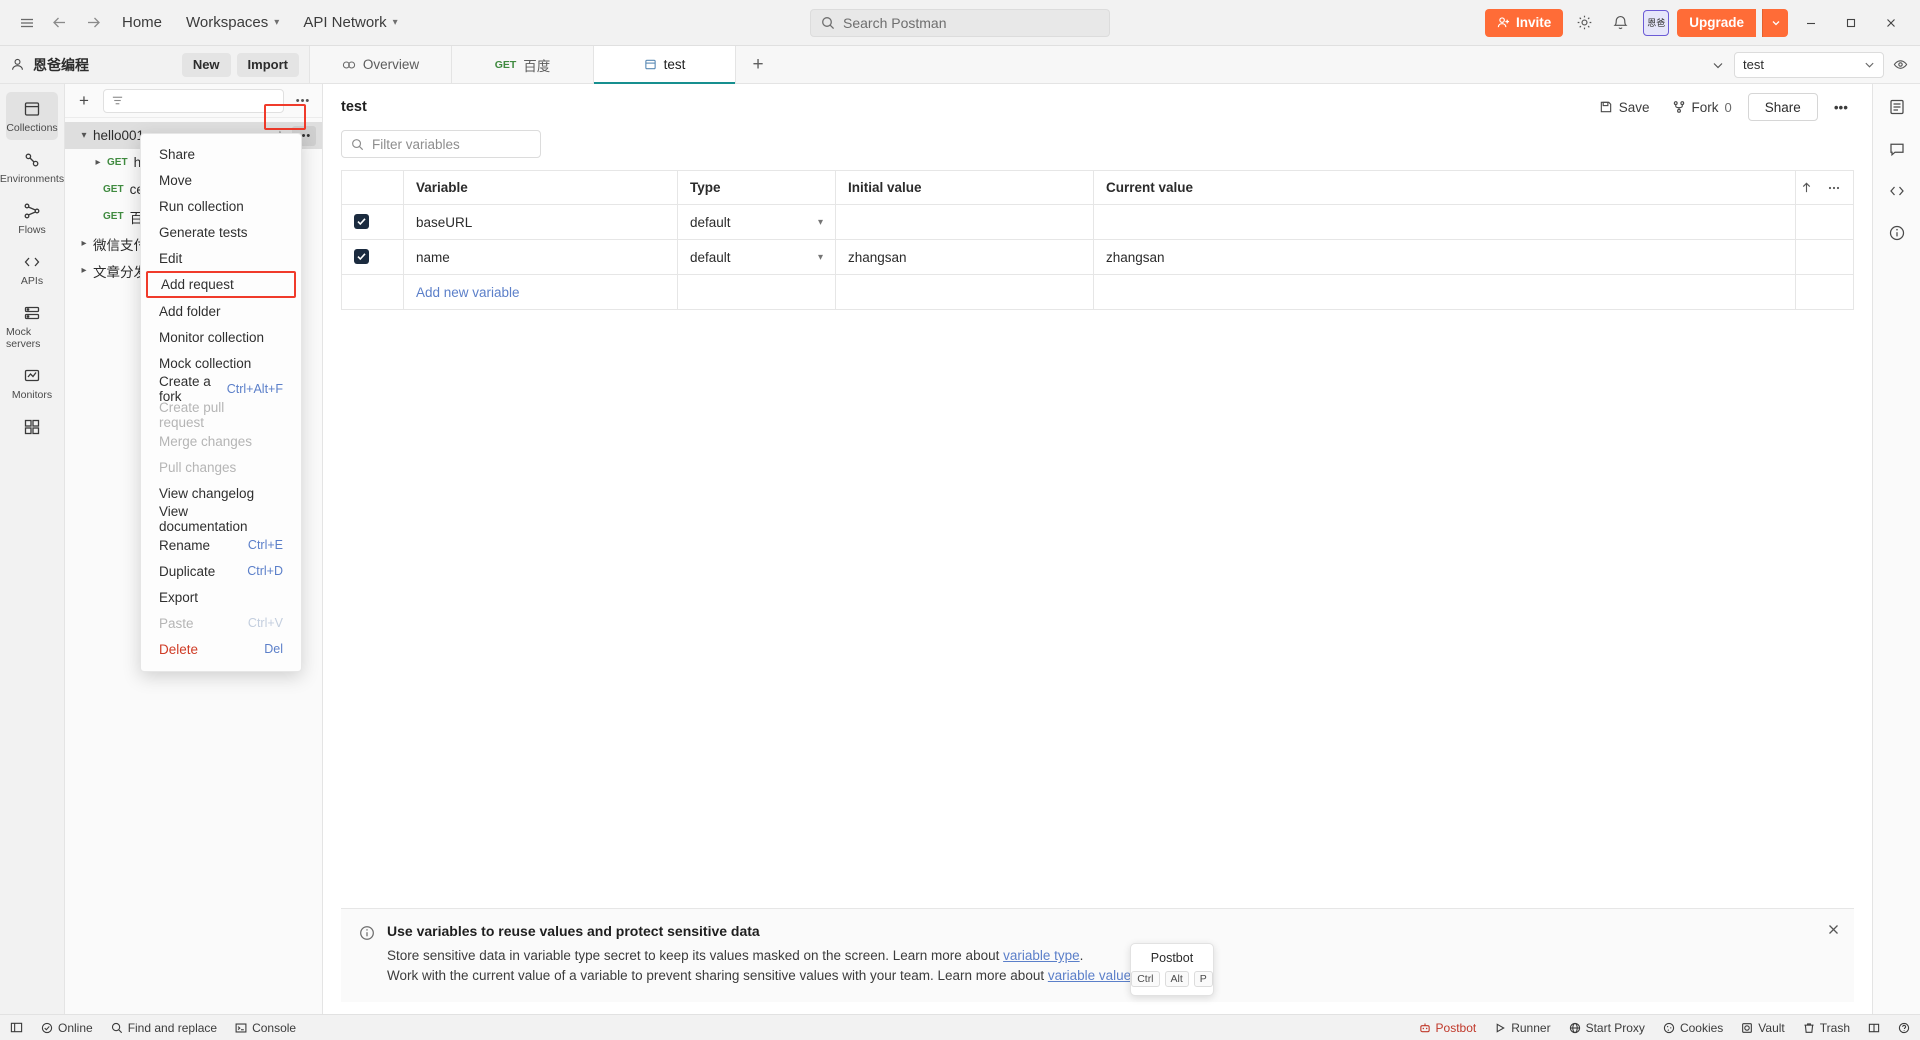 The image size is (1920, 1040). Describe the element at coordinates (1782, 107) in the screenshot. I see `share-button: Share` at that location.